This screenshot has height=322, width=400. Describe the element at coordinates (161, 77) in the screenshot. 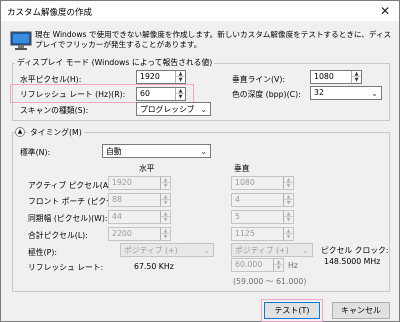

I see `horizontal-pixels-field: 1920 ▲ ▼` at that location.